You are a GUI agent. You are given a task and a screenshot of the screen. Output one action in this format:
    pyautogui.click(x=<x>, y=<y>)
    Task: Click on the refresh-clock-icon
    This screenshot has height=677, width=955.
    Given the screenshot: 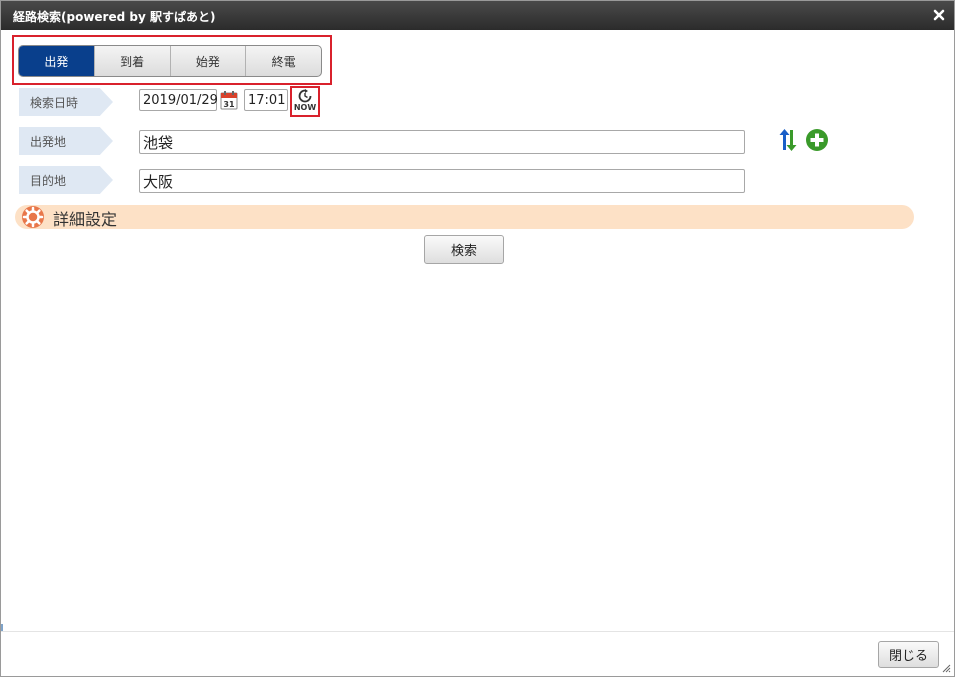 What is the action you would take?
    pyautogui.click(x=305, y=96)
    